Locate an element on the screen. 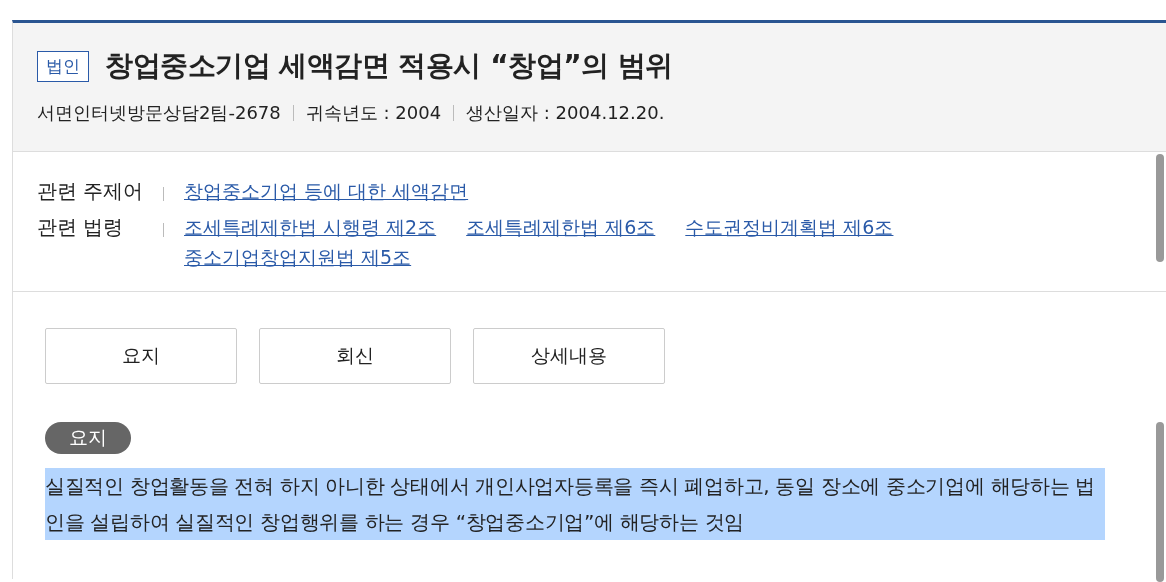 The height and width of the screenshot is (582, 1166). document-title: 창업중소기업 세액감면 적용시 “창업”의 범위 is located at coordinates (389, 66).